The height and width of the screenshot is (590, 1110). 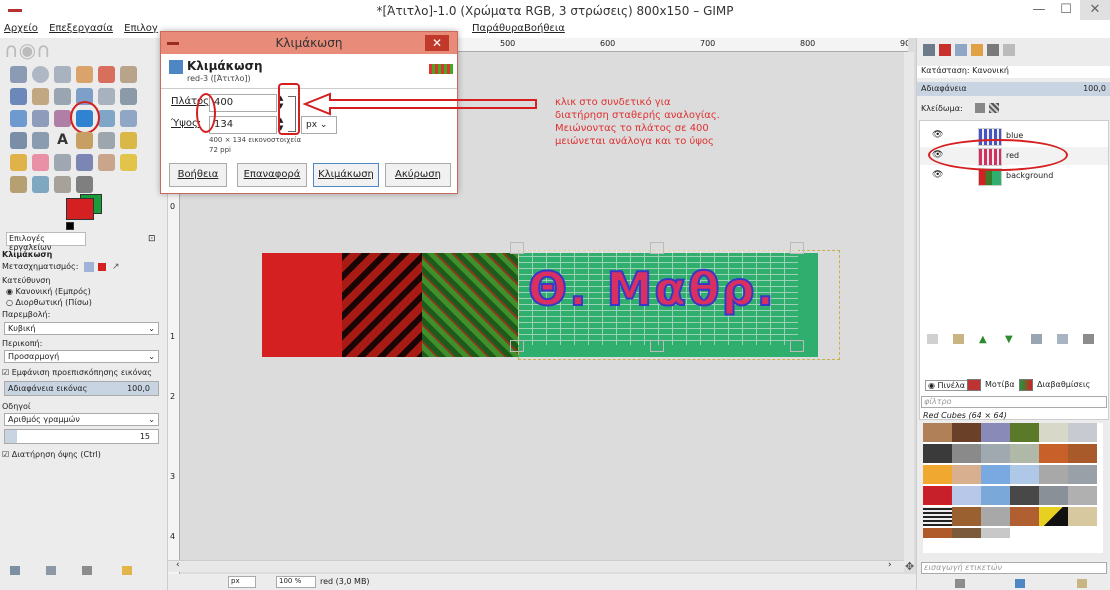 I want to click on image-opacity-slider: Αδιαφάνεια εικόνας 100,0, so click(x=81, y=388).